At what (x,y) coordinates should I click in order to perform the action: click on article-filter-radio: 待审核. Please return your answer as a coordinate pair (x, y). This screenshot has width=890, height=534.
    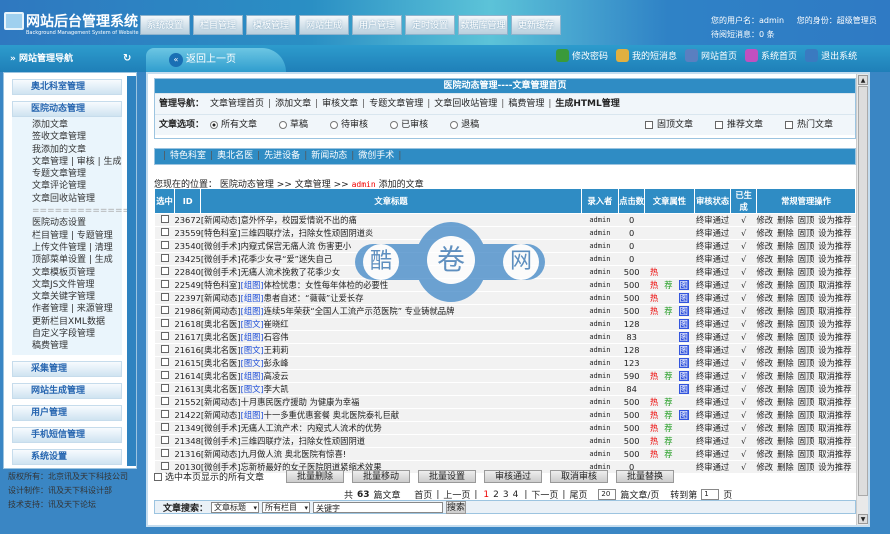
    Looking at the image, I should click on (349, 125).